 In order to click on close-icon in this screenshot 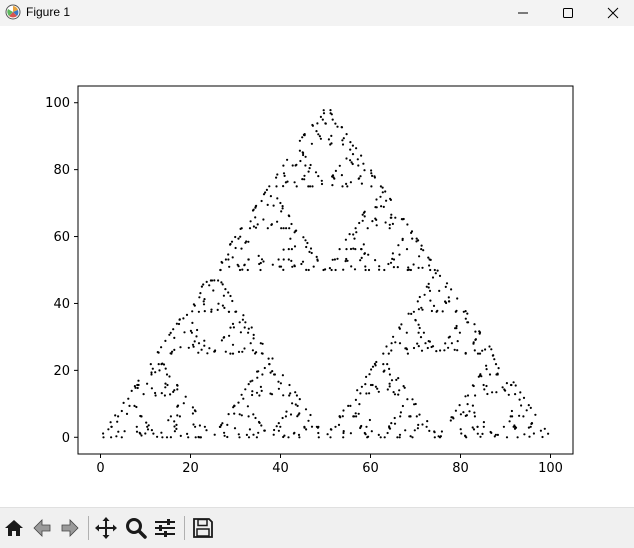, I will do `click(613, 13)`.